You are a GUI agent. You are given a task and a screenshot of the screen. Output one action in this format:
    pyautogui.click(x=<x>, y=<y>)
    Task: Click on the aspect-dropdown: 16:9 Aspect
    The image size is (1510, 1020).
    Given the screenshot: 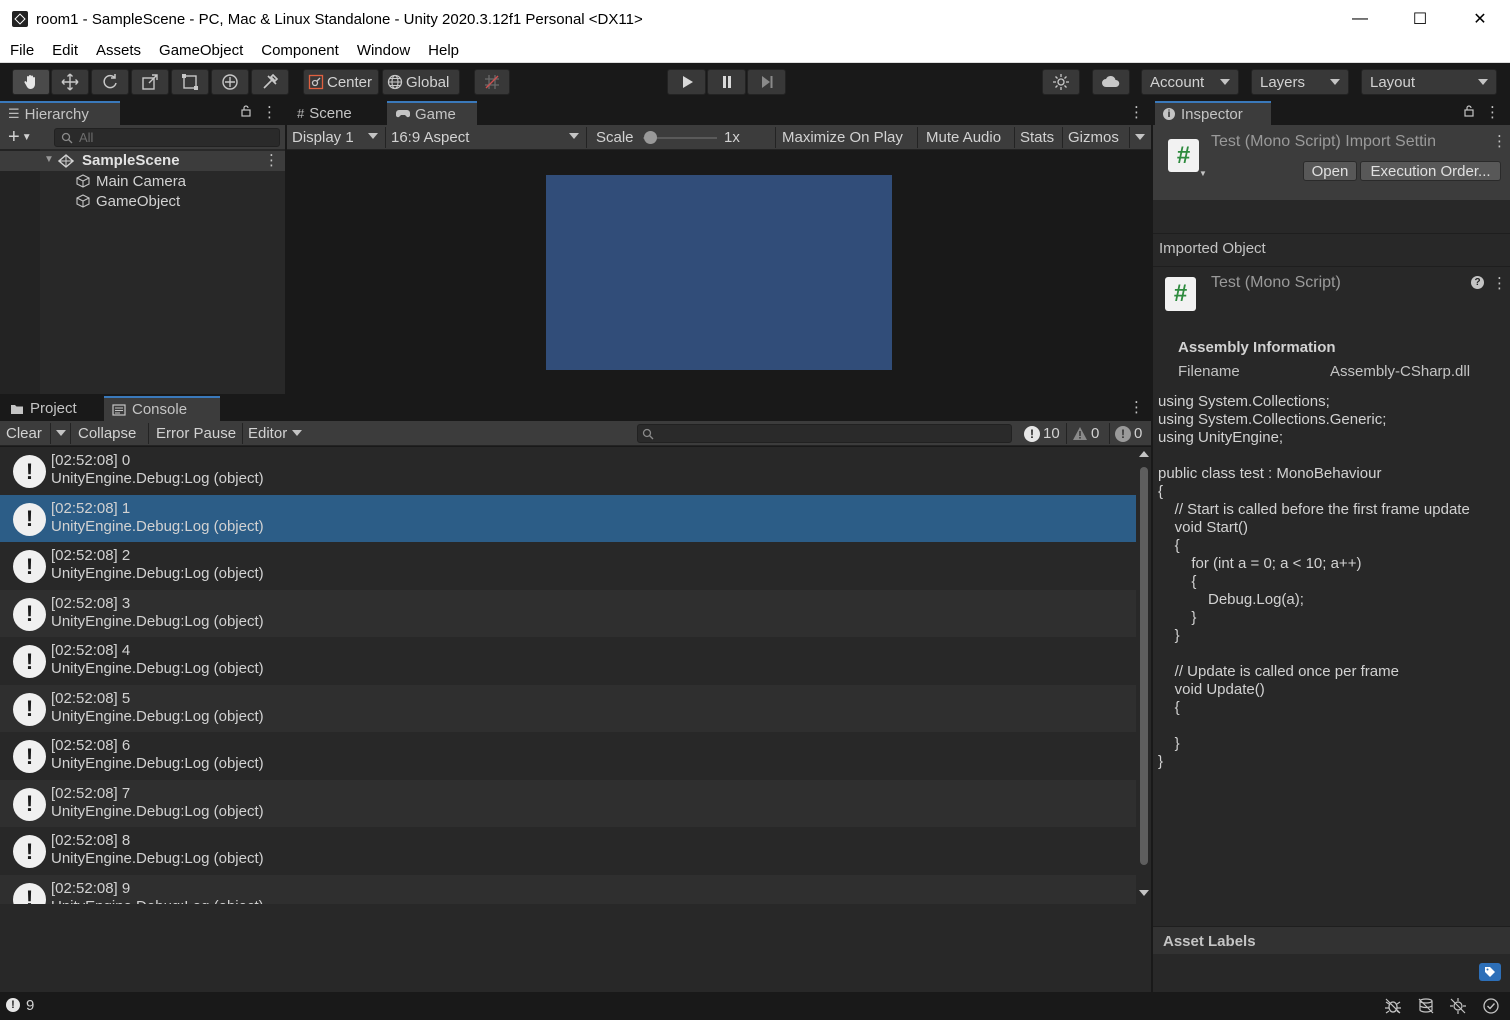 What is the action you would take?
    pyautogui.click(x=485, y=137)
    